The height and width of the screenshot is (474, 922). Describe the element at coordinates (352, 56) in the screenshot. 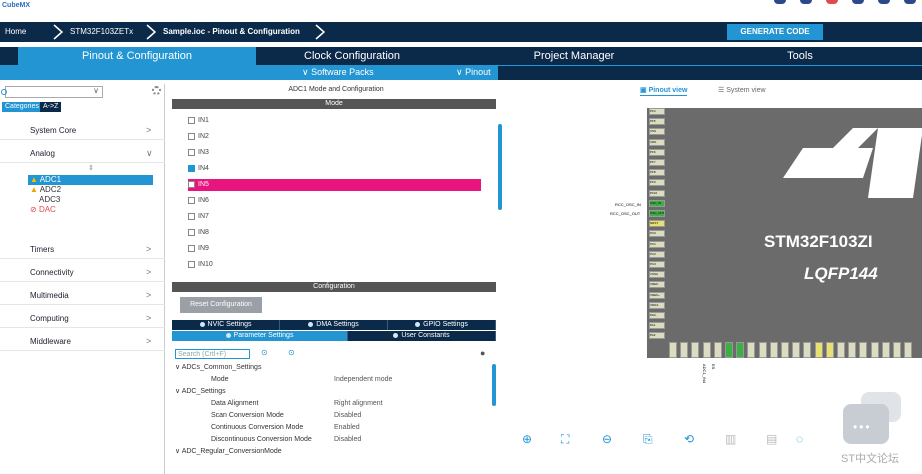

I see `tab-clock-configuration: Clock Configuration` at that location.